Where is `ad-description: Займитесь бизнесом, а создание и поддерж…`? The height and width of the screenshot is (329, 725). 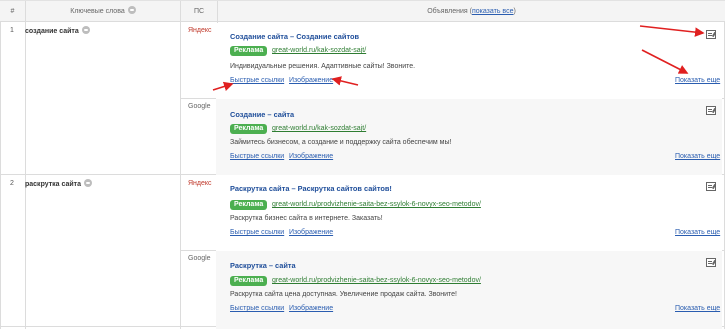 ad-description: Займитесь бизнесом, а создание и поддерж… is located at coordinates (341, 142).